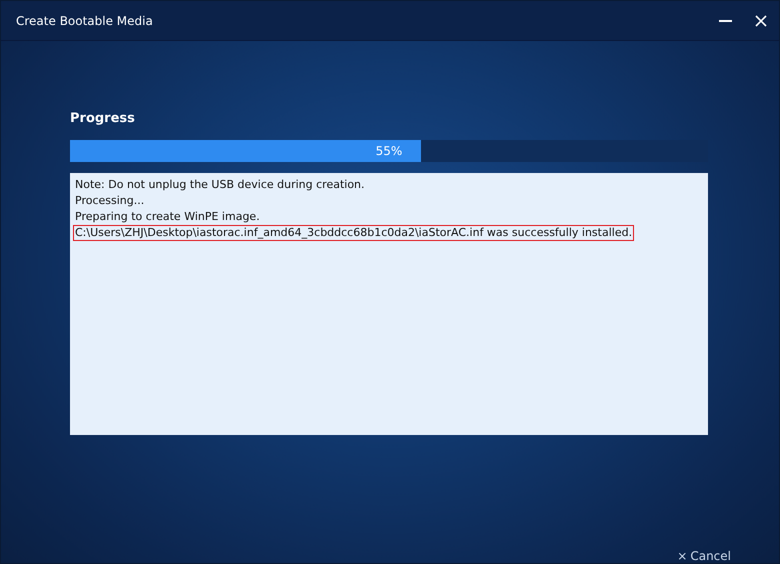 The height and width of the screenshot is (564, 780). I want to click on cancel-button: × Cancel, so click(704, 556).